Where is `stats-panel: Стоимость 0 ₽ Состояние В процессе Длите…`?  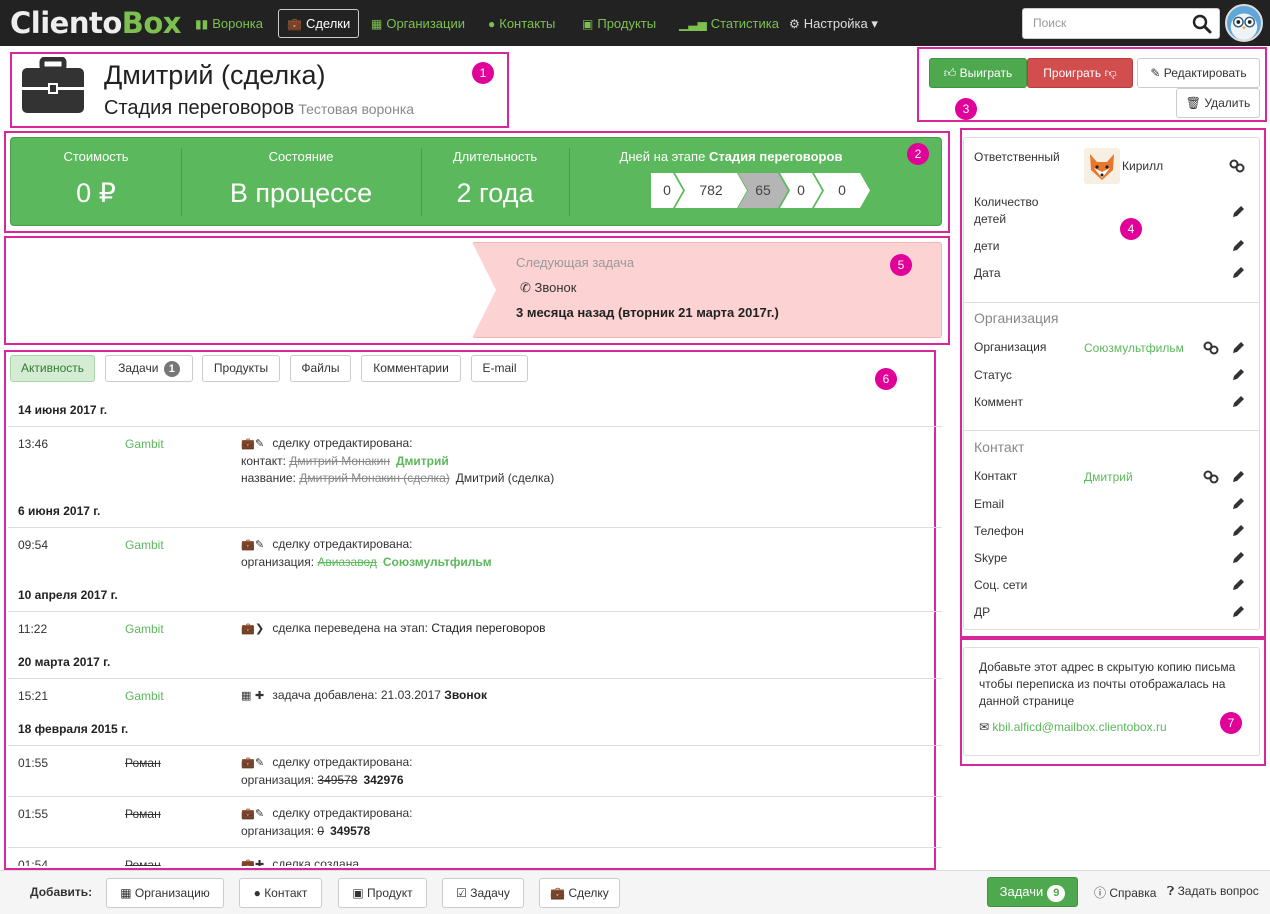
stats-panel: Стоимость 0 ₽ Состояние В процессе Длите… is located at coordinates (476, 181).